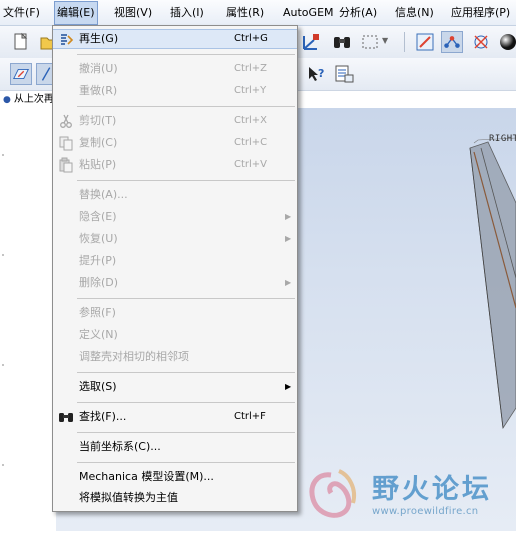  What do you see at coordinates (385, 40) in the screenshot?
I see `dropdown-chevron-icon: ▼` at bounding box center [385, 40].